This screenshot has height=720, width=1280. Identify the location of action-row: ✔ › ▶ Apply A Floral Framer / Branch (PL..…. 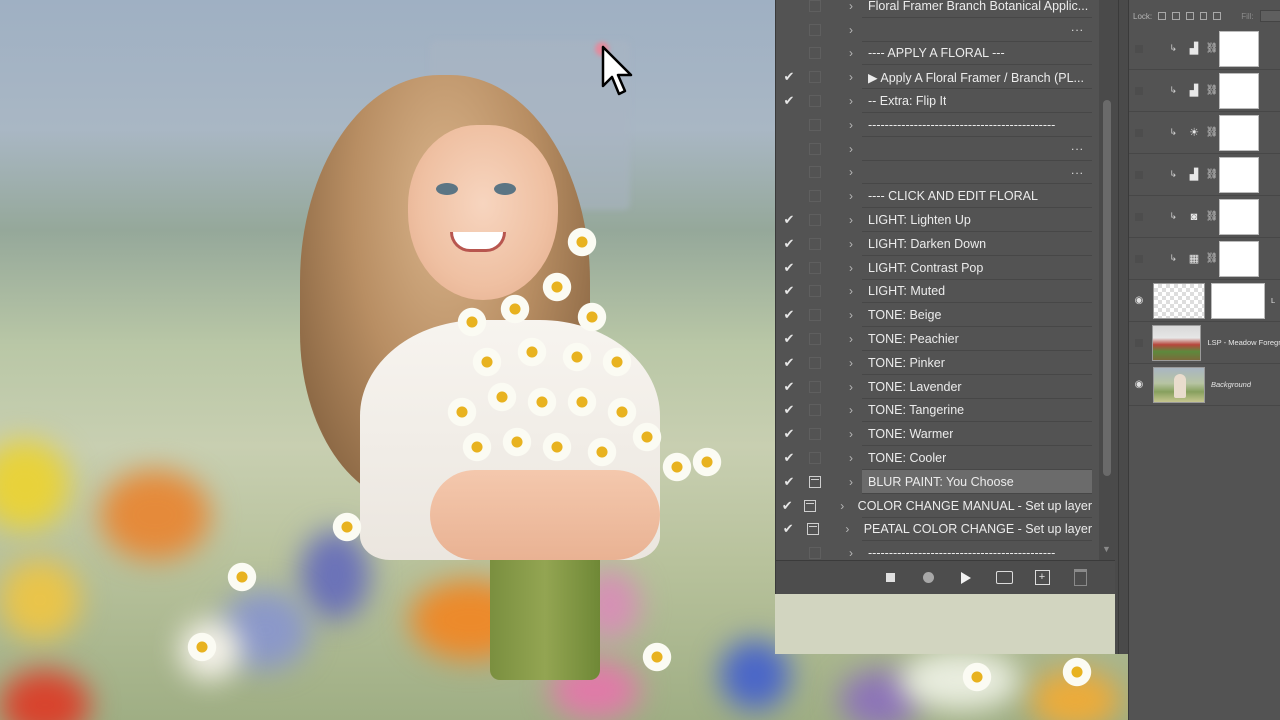
(937, 77).